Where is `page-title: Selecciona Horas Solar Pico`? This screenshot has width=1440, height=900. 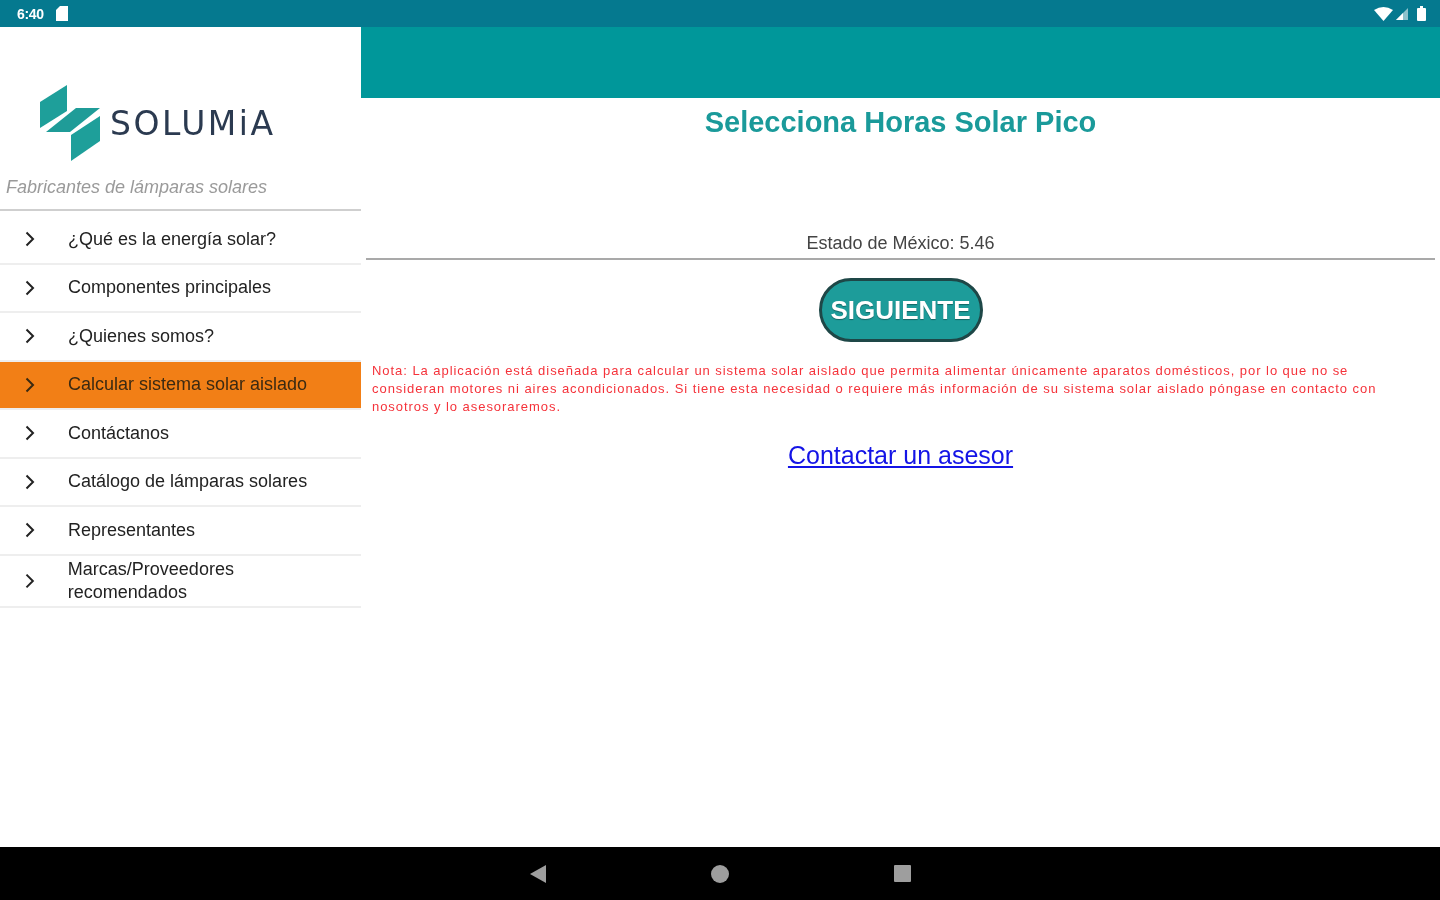
page-title: Selecciona Horas Solar Pico is located at coordinates (900, 122).